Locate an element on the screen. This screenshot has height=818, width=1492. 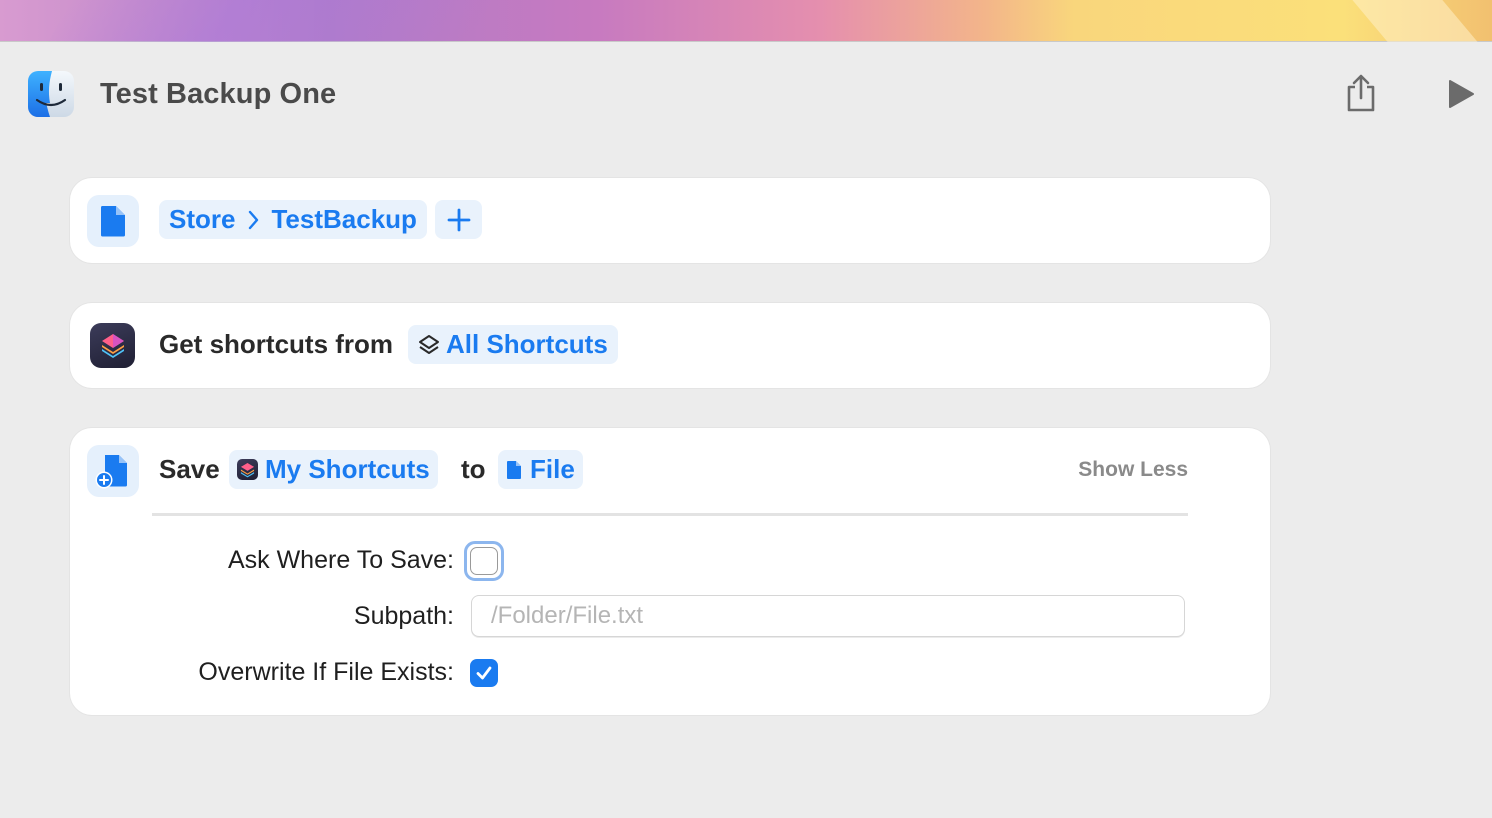
subpath-input is located at coordinates (828, 616).